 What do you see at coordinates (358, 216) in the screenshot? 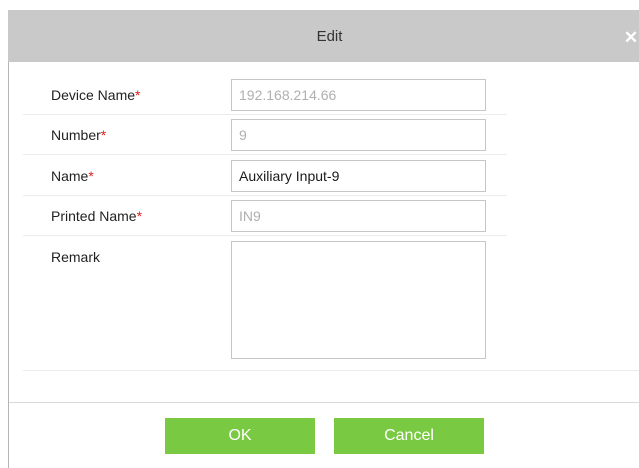
I see `printed-name-field: IN9` at bounding box center [358, 216].